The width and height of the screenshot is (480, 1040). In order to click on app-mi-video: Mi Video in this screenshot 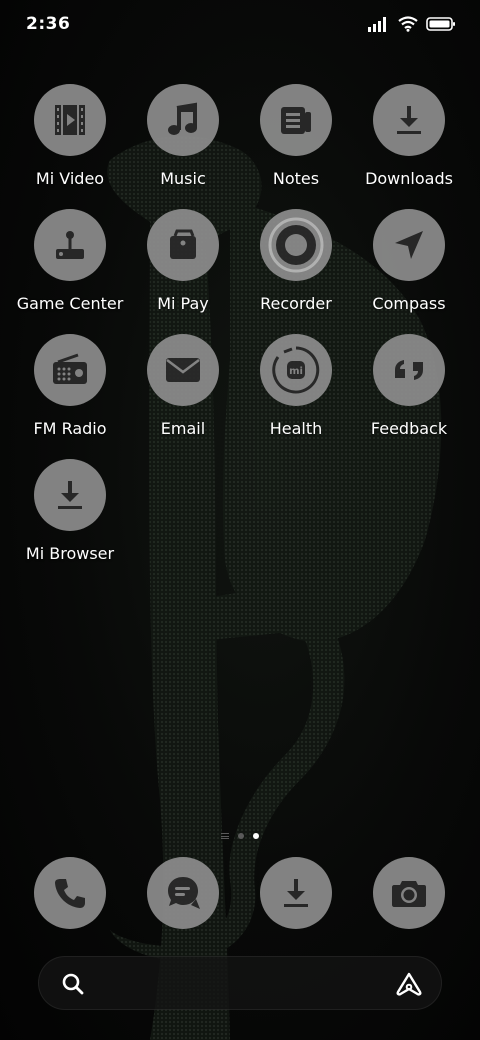, I will do `click(70, 143)`.